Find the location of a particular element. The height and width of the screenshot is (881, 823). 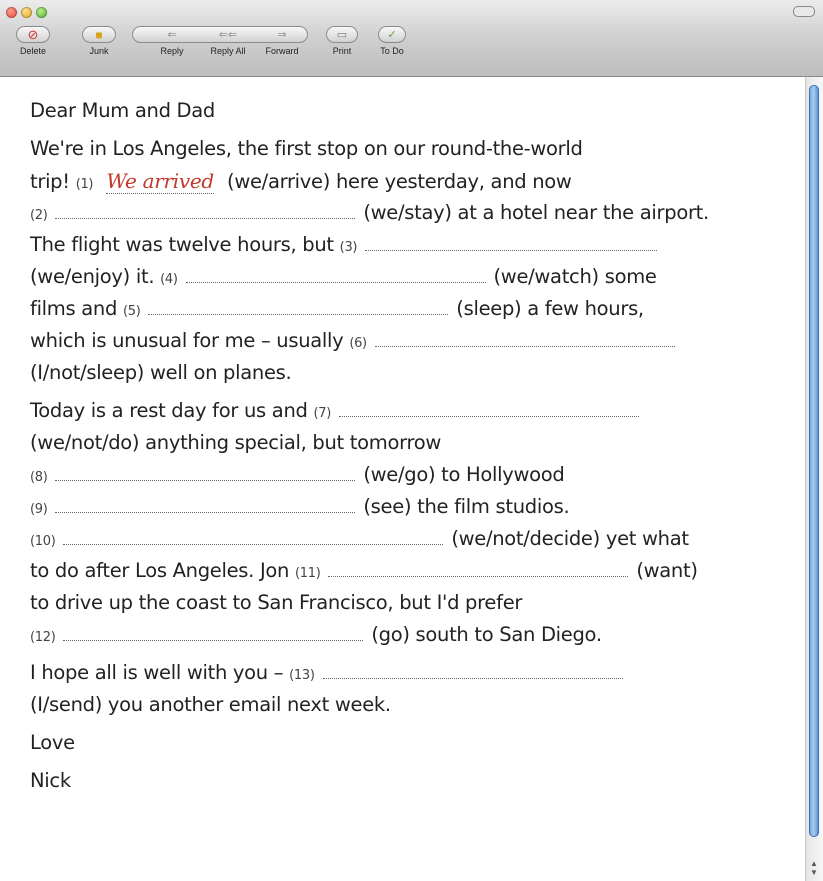

text-line: (we/go) to Hollywood is located at coordinates (464, 474).